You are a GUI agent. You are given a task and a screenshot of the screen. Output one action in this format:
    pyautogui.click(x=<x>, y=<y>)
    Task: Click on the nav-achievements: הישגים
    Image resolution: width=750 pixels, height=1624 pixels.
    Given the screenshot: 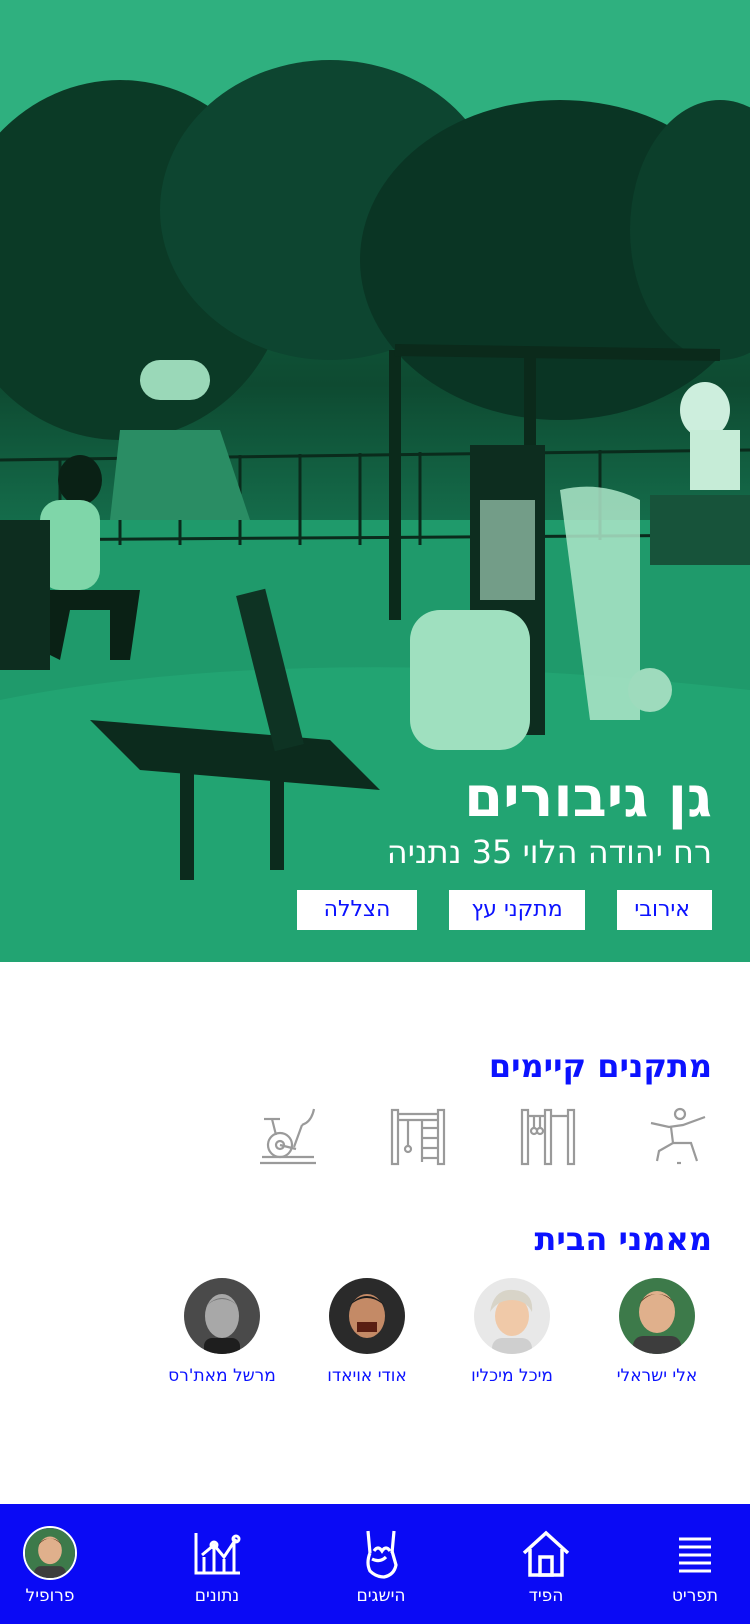 What is the action you would take?
    pyautogui.click(x=381, y=1564)
    